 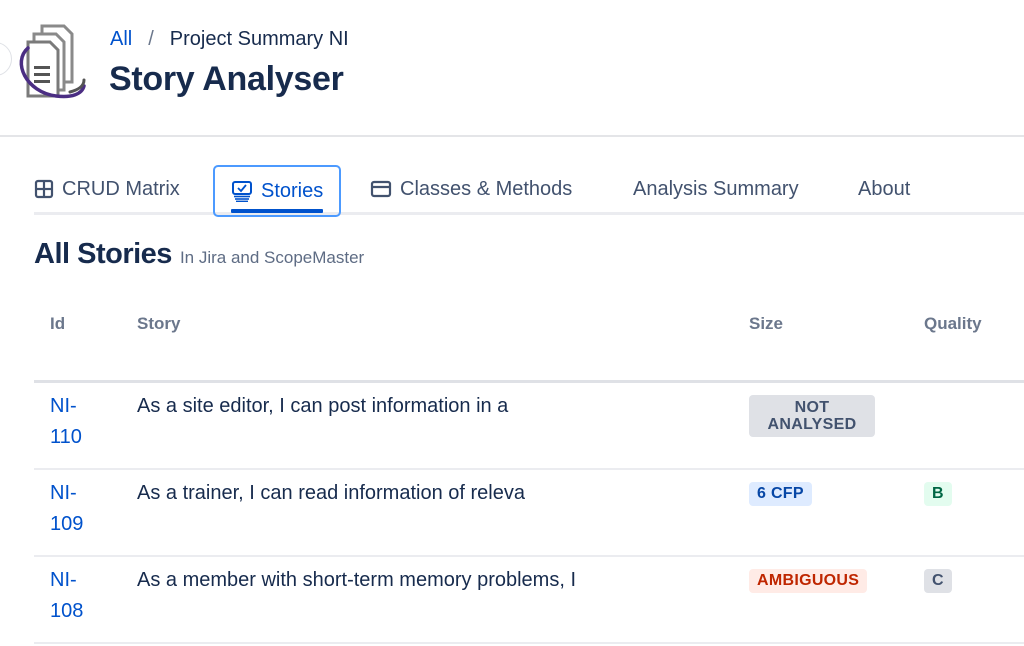 What do you see at coordinates (766, 324) in the screenshot?
I see `column-header-size: Size` at bounding box center [766, 324].